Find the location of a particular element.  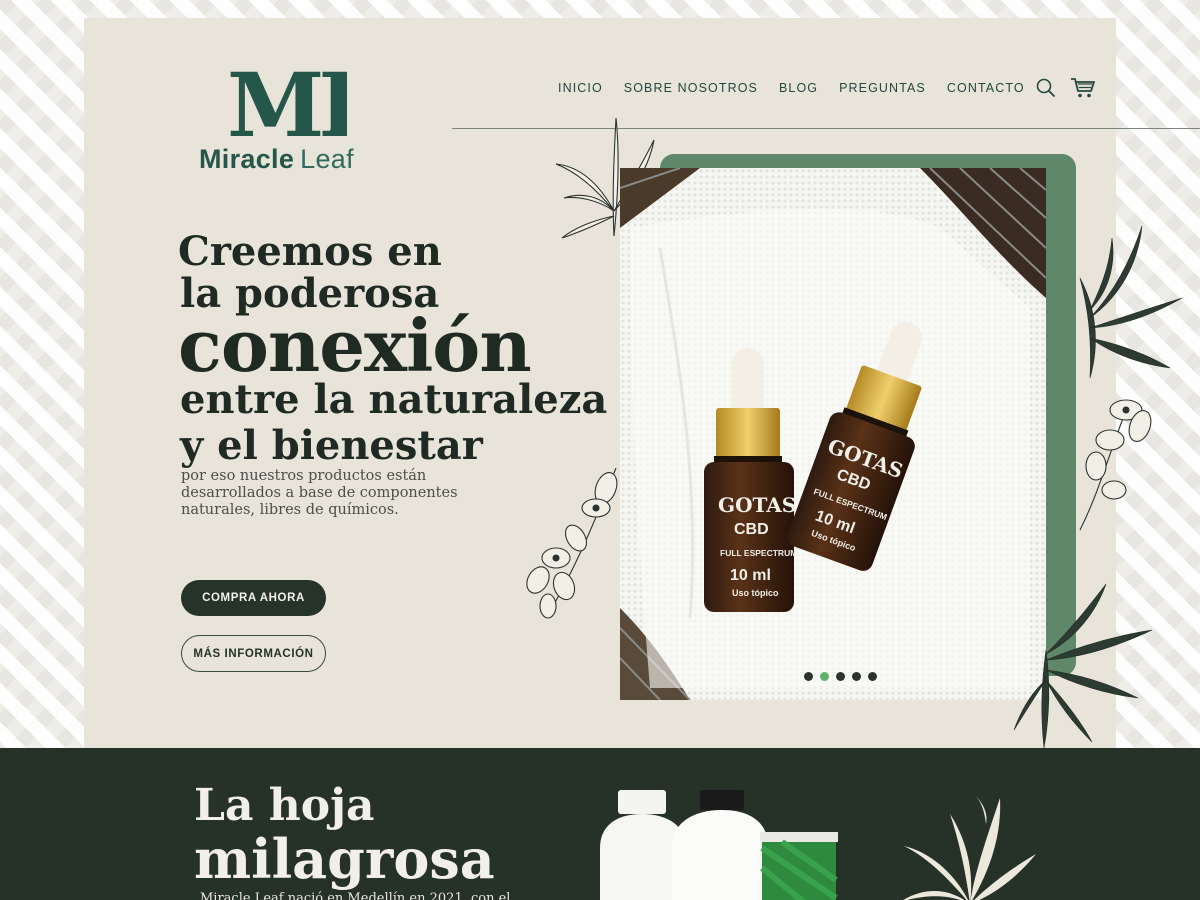

search-icon is located at coordinates (1047, 88).